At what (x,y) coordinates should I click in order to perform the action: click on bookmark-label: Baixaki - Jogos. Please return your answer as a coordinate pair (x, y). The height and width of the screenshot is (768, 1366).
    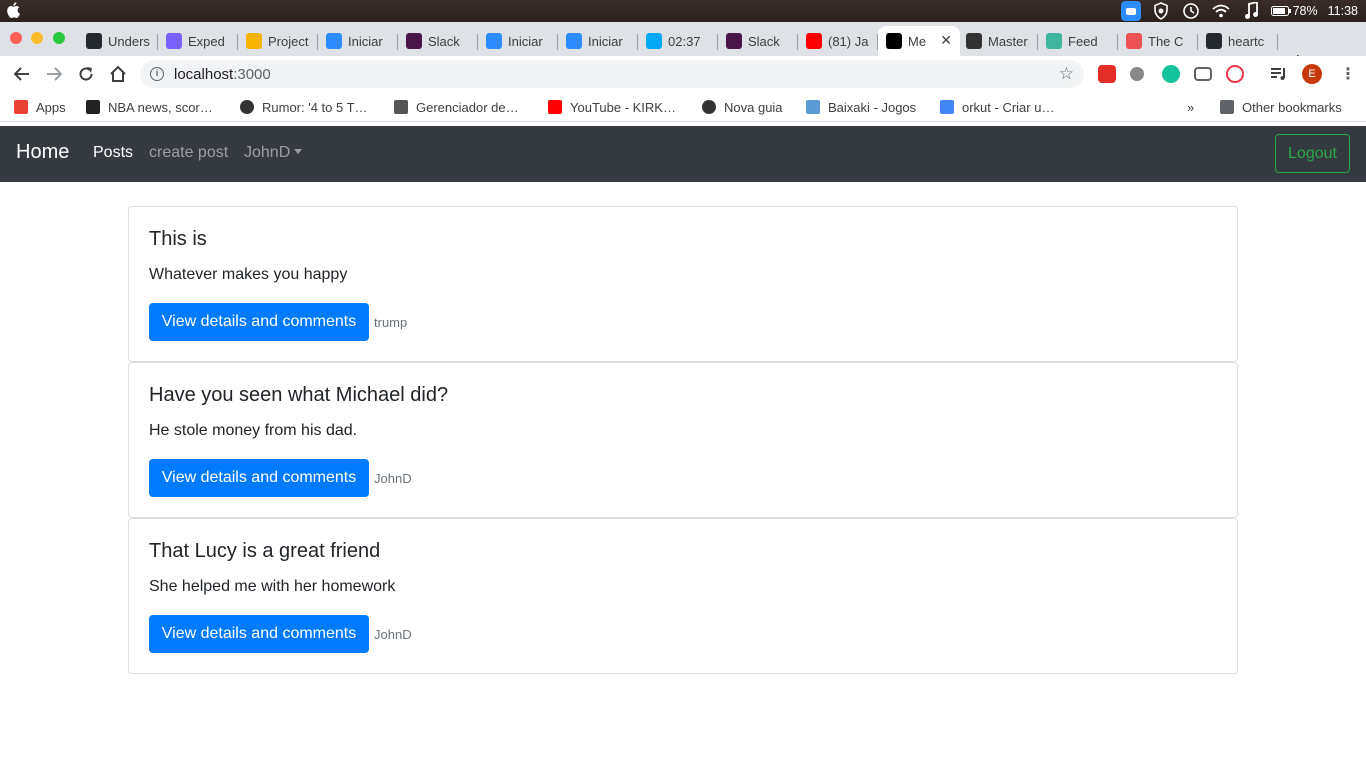
    Looking at the image, I should click on (872, 107).